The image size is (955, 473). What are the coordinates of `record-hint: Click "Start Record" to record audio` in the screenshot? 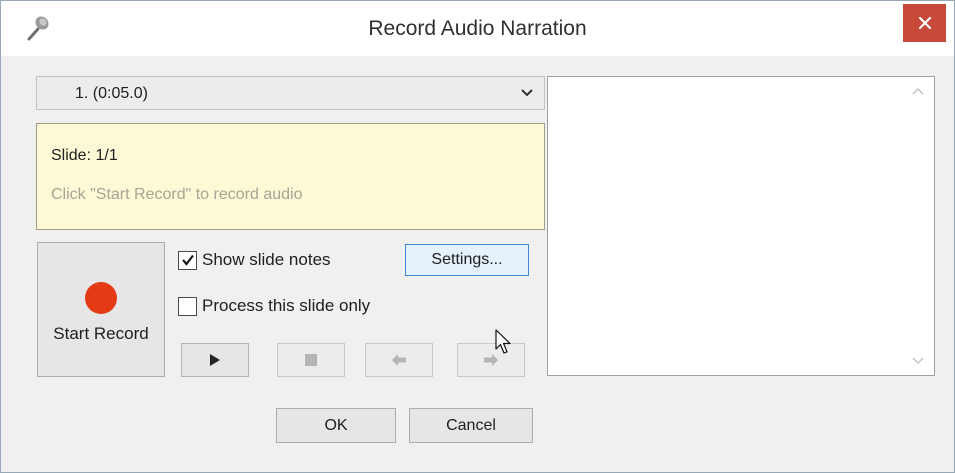 It's located at (177, 194).